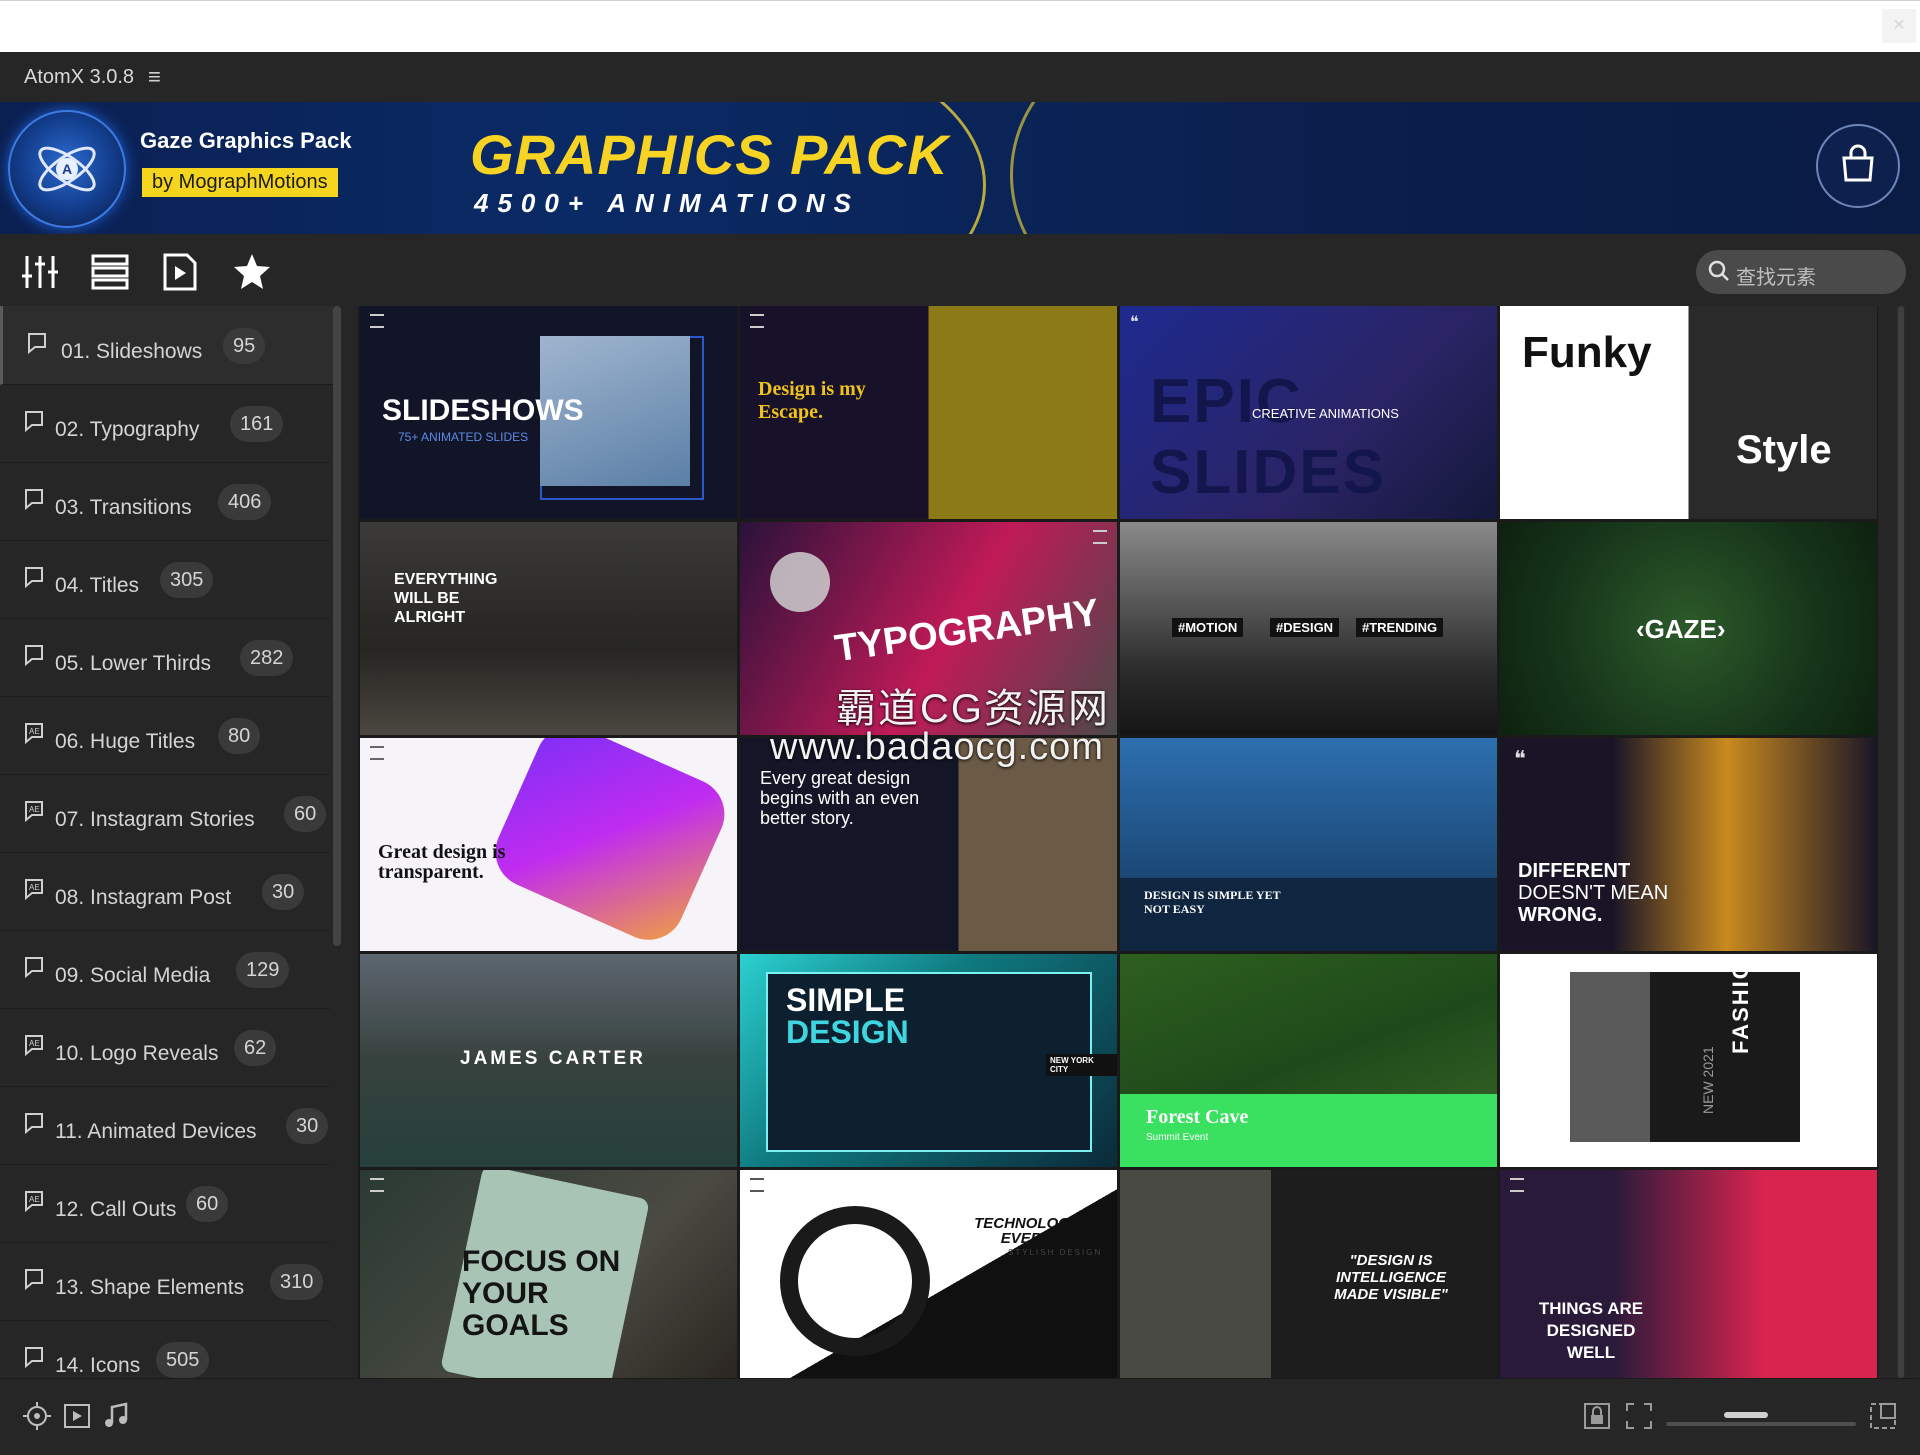 The width and height of the screenshot is (1920, 1455). What do you see at coordinates (541, 1293) in the screenshot?
I see `tile-title: FOCUS ON YOUR GOALS` at bounding box center [541, 1293].